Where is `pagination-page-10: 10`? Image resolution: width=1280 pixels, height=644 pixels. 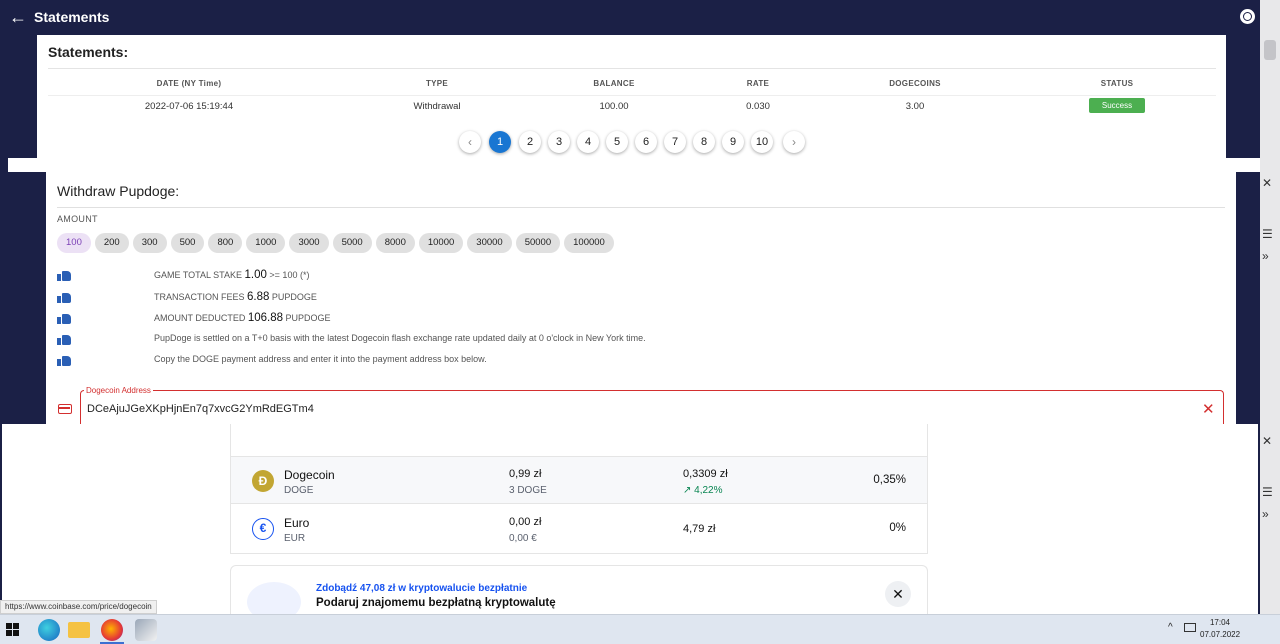
pagination-page-10: 10 is located at coordinates (762, 142).